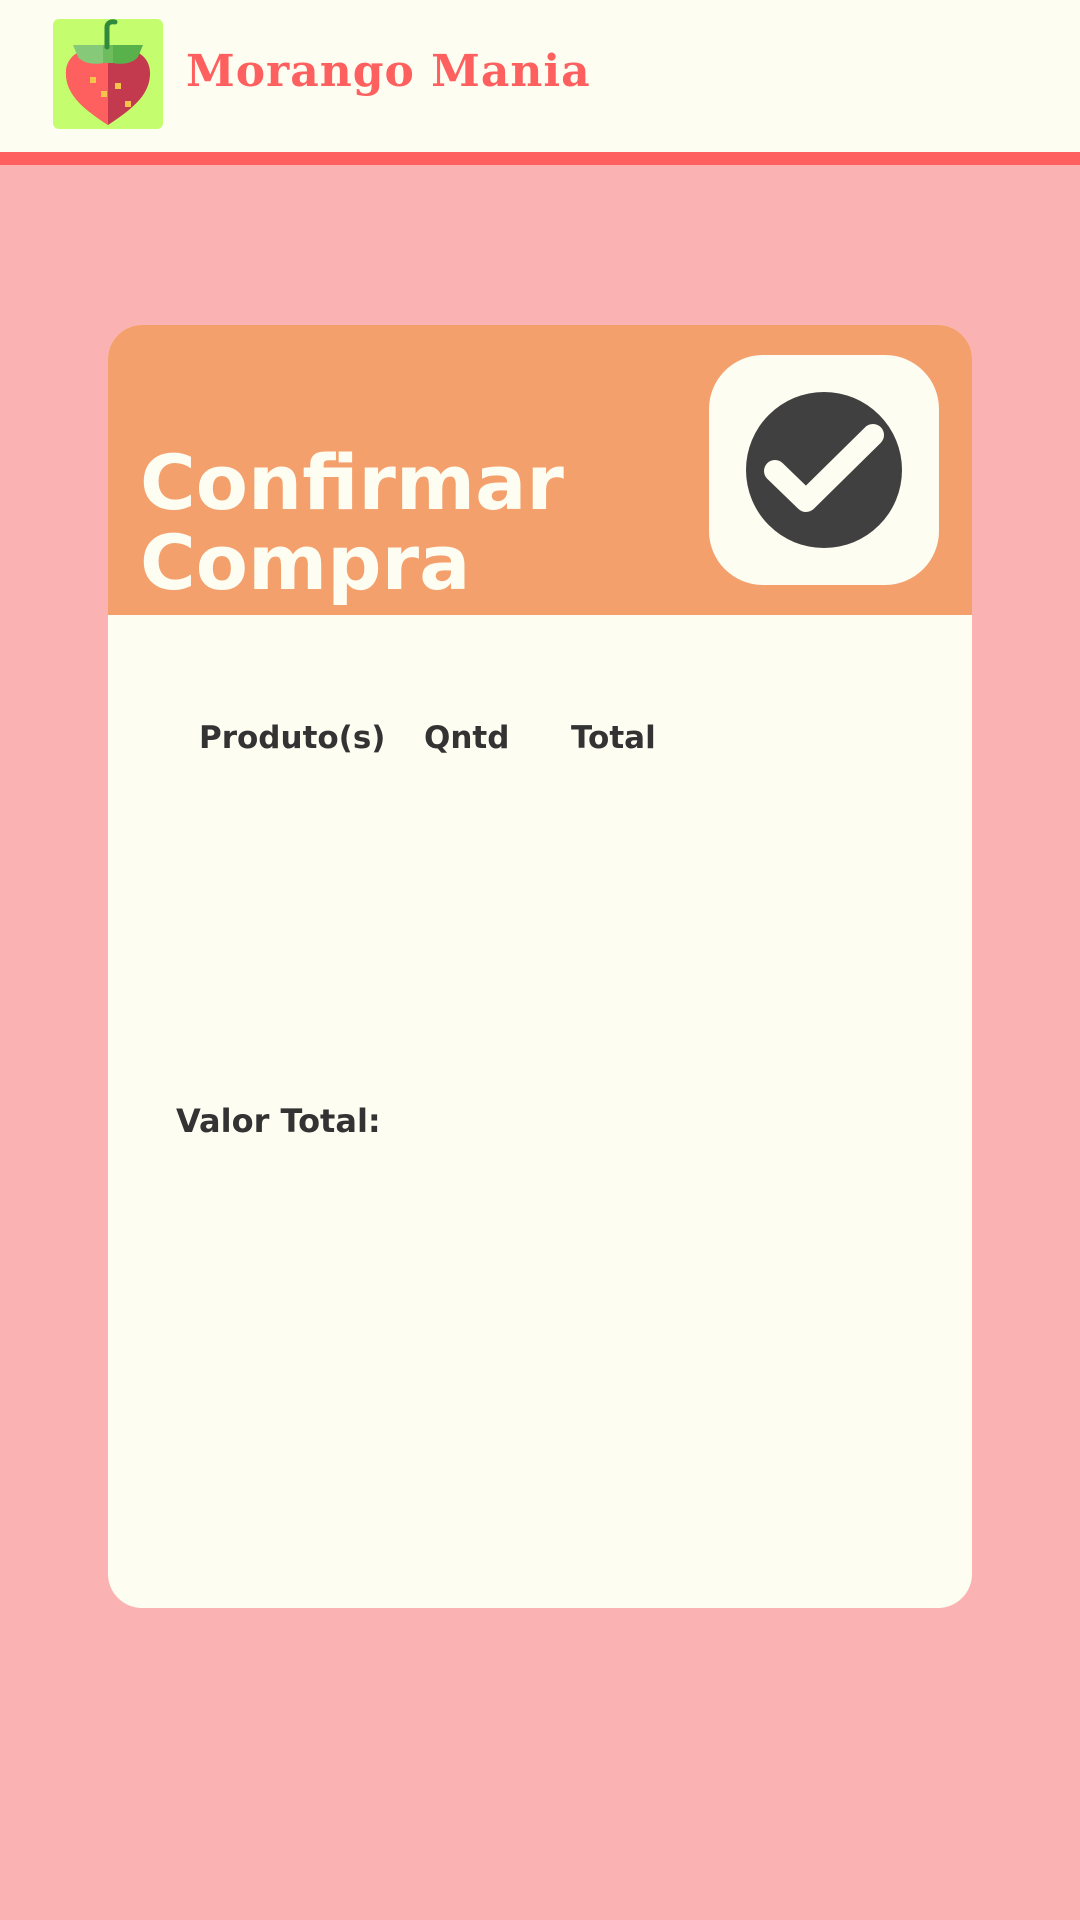 The height and width of the screenshot is (1920, 1080). I want to click on column-header-products: Produto(s), so click(292, 738).